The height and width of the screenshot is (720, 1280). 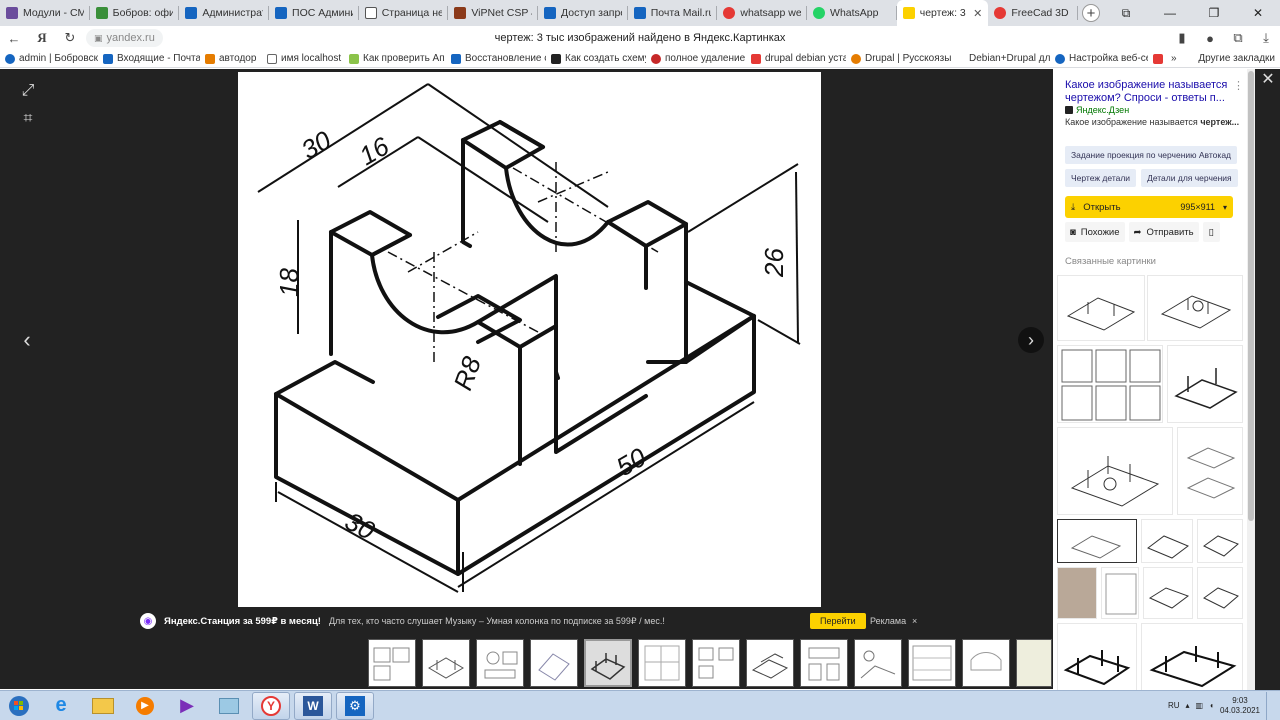 What do you see at coordinates (229, 706) in the screenshot?
I see `virtualbox-icon` at bounding box center [229, 706].